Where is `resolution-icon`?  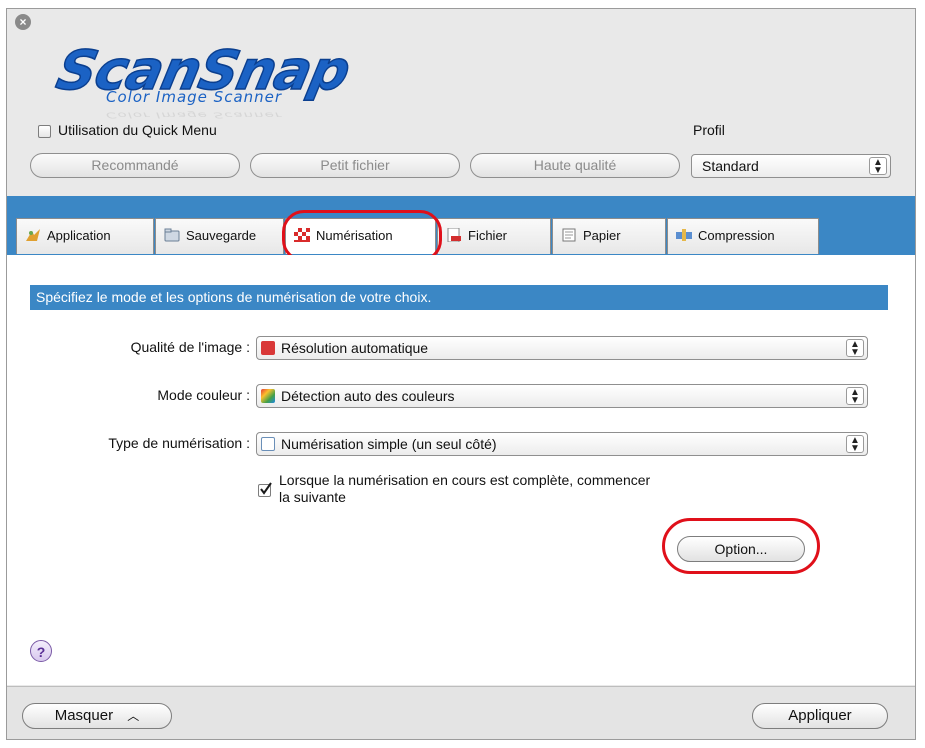
resolution-icon is located at coordinates (268, 348).